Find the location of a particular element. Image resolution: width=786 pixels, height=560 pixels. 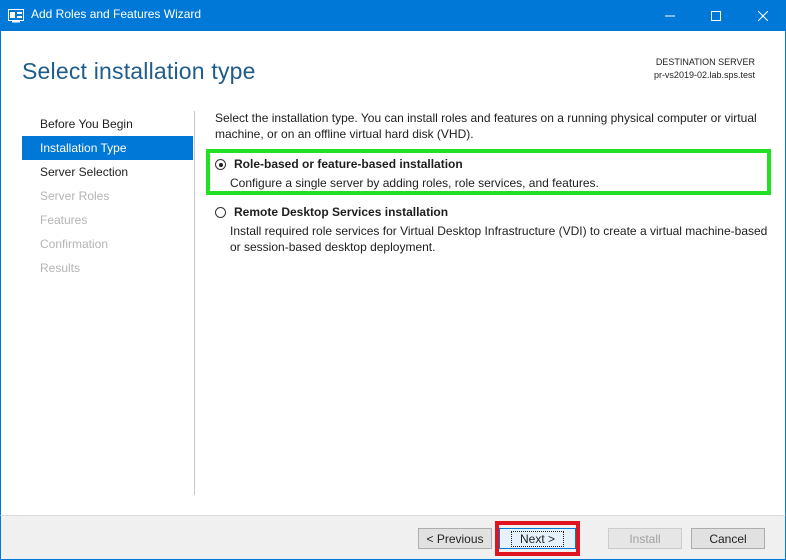

destination-server-name: pr-vs2019-02.lab.sps.test is located at coordinates (704, 75).